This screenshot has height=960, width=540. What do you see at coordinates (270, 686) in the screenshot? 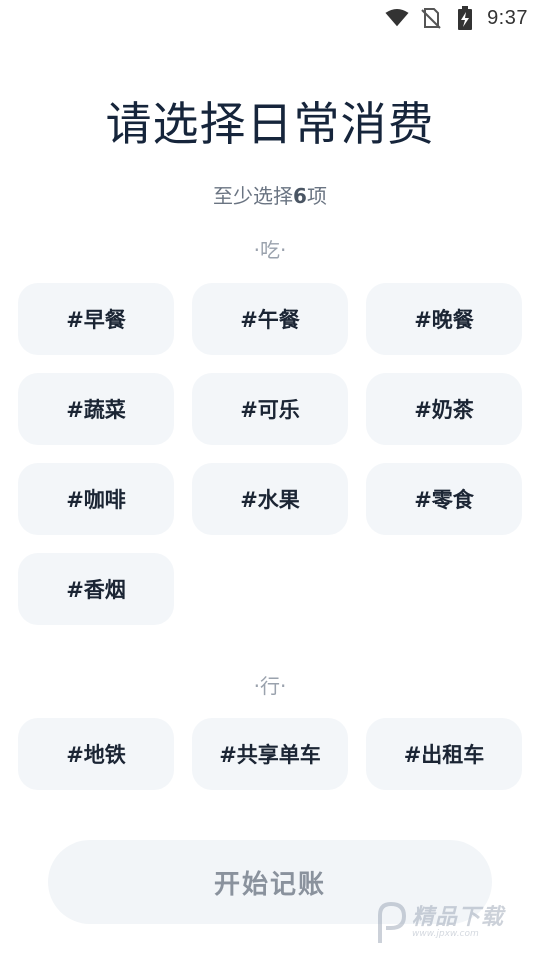
I see `section-label-travel: ·行·` at bounding box center [270, 686].